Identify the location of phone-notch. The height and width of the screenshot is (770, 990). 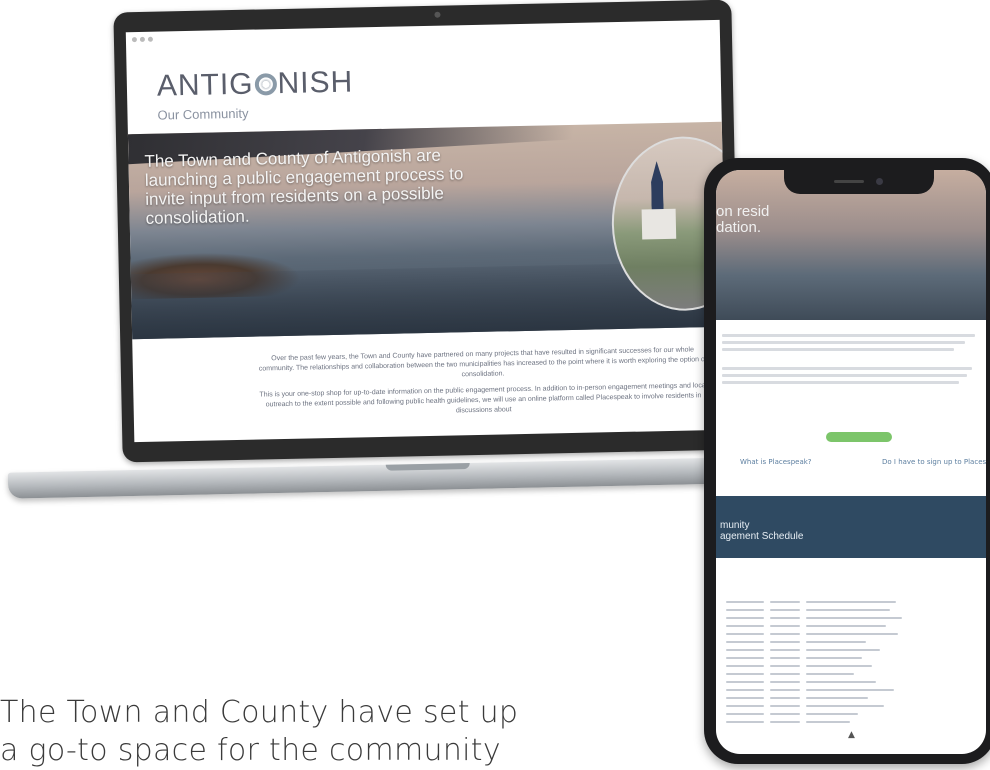
(859, 182).